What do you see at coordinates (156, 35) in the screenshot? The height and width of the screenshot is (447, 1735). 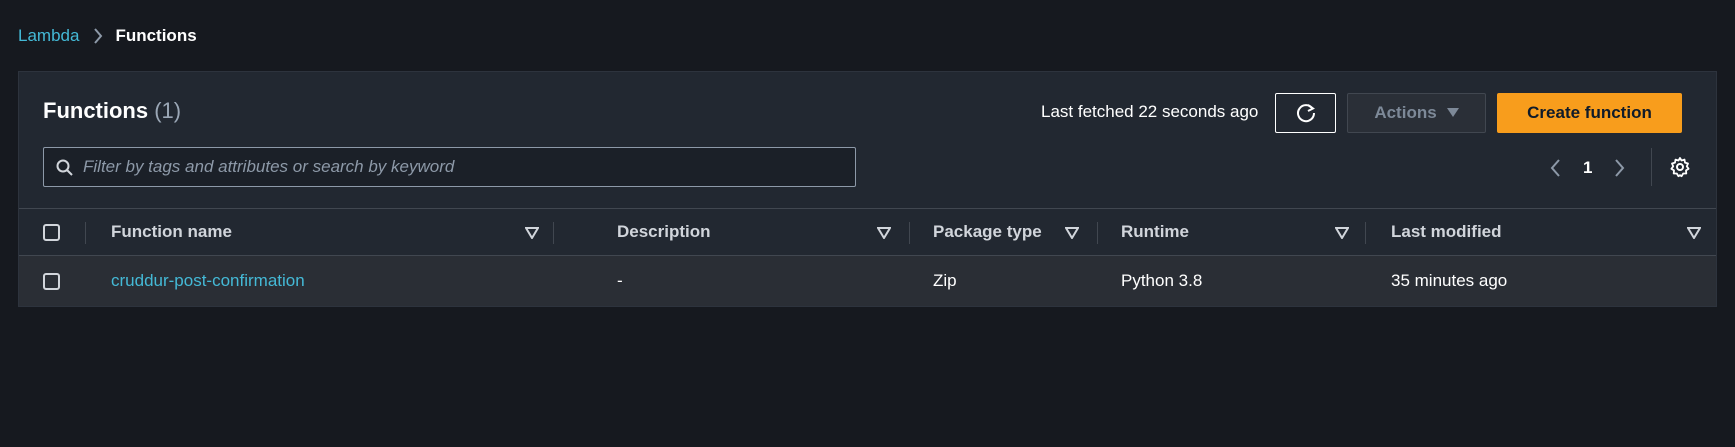 I see `breadcrumb-current: Functions` at bounding box center [156, 35].